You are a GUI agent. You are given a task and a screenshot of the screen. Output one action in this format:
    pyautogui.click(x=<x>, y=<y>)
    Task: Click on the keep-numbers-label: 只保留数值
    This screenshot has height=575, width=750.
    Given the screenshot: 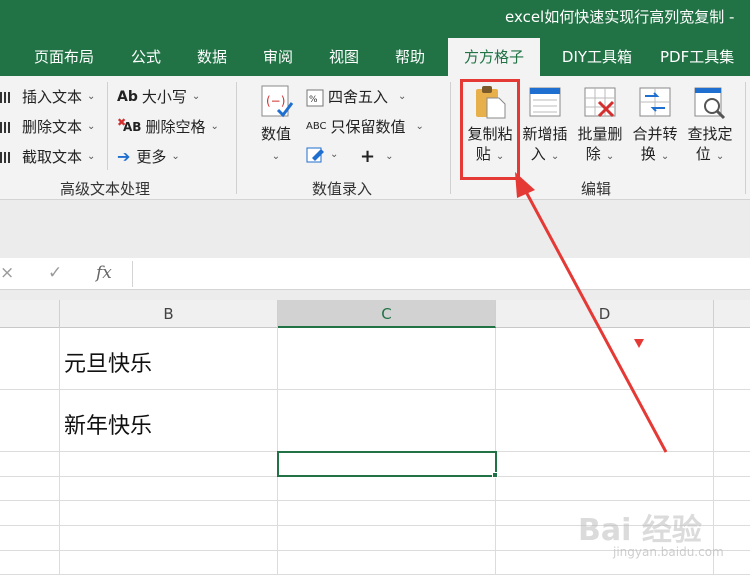 What is the action you would take?
    pyautogui.click(x=368, y=127)
    